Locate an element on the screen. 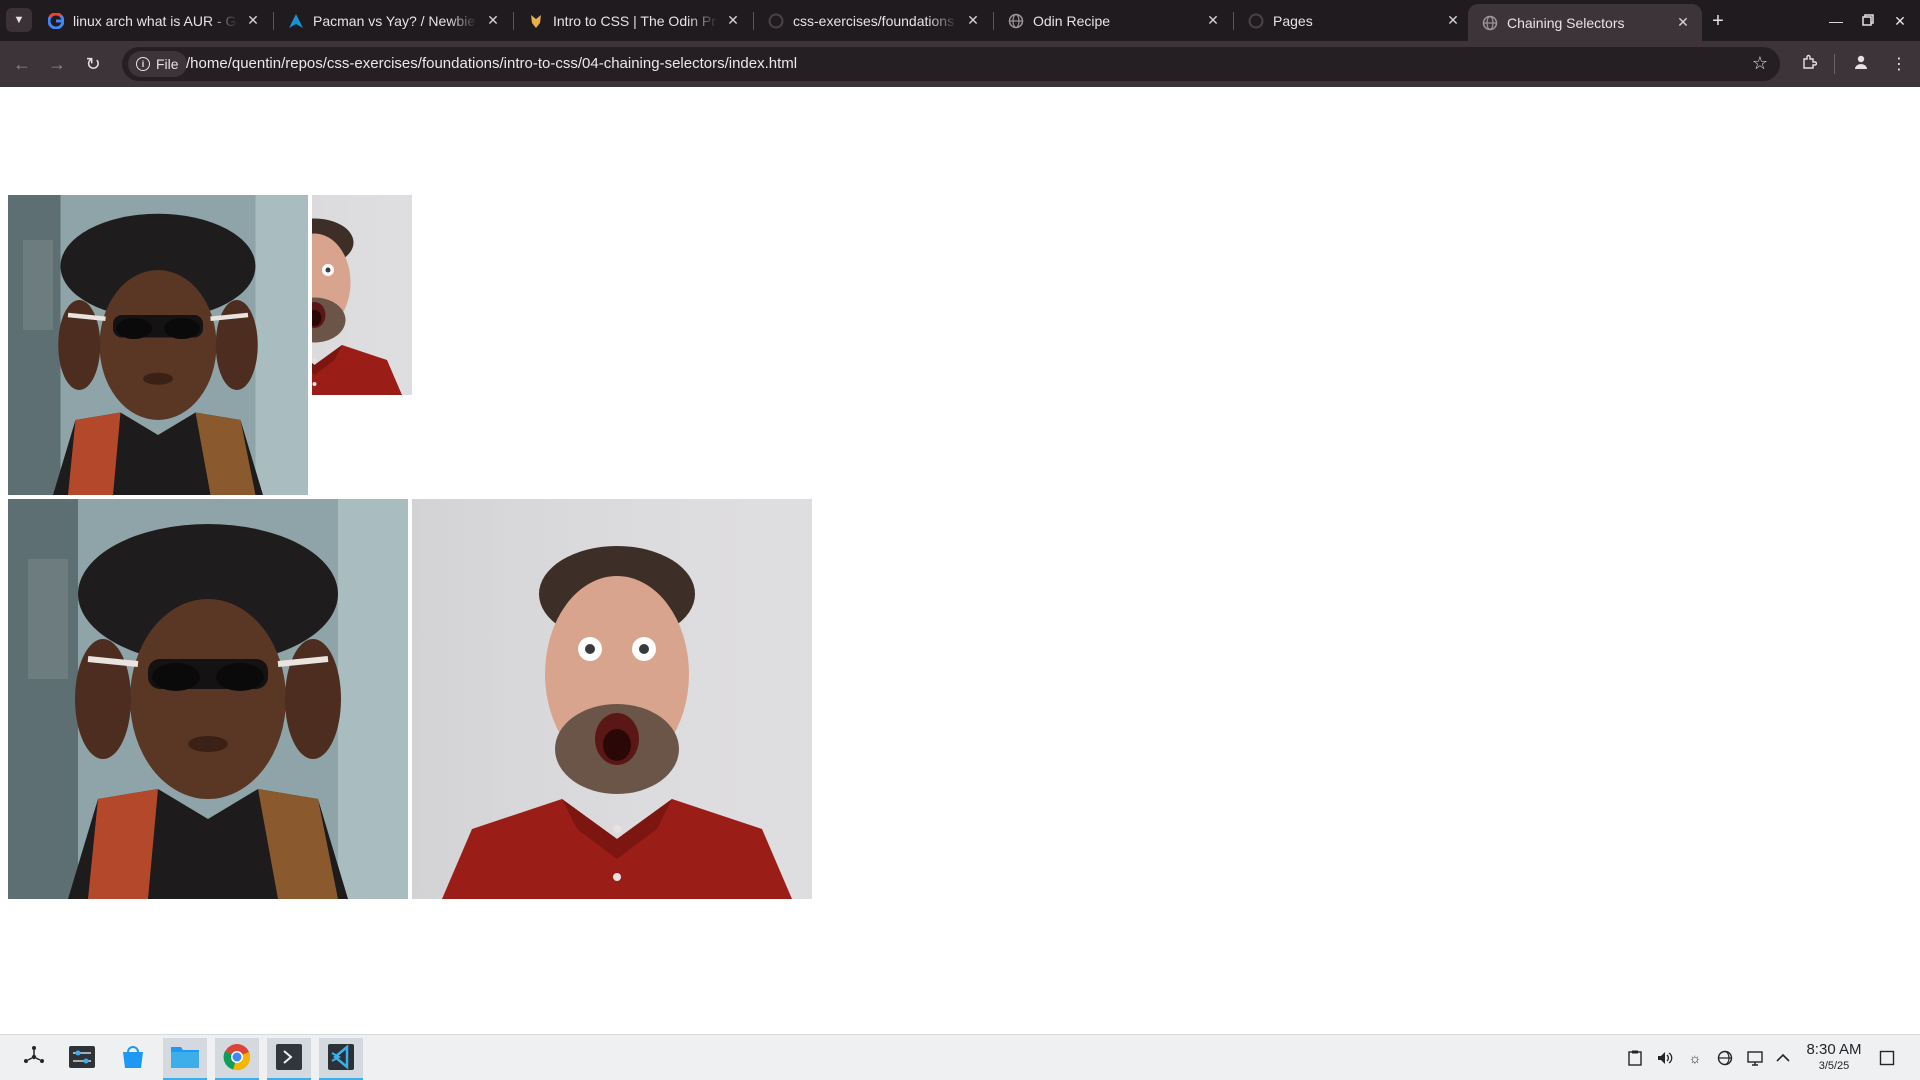 The width and height of the screenshot is (1920, 1080). vscode-button is located at coordinates (341, 1059).